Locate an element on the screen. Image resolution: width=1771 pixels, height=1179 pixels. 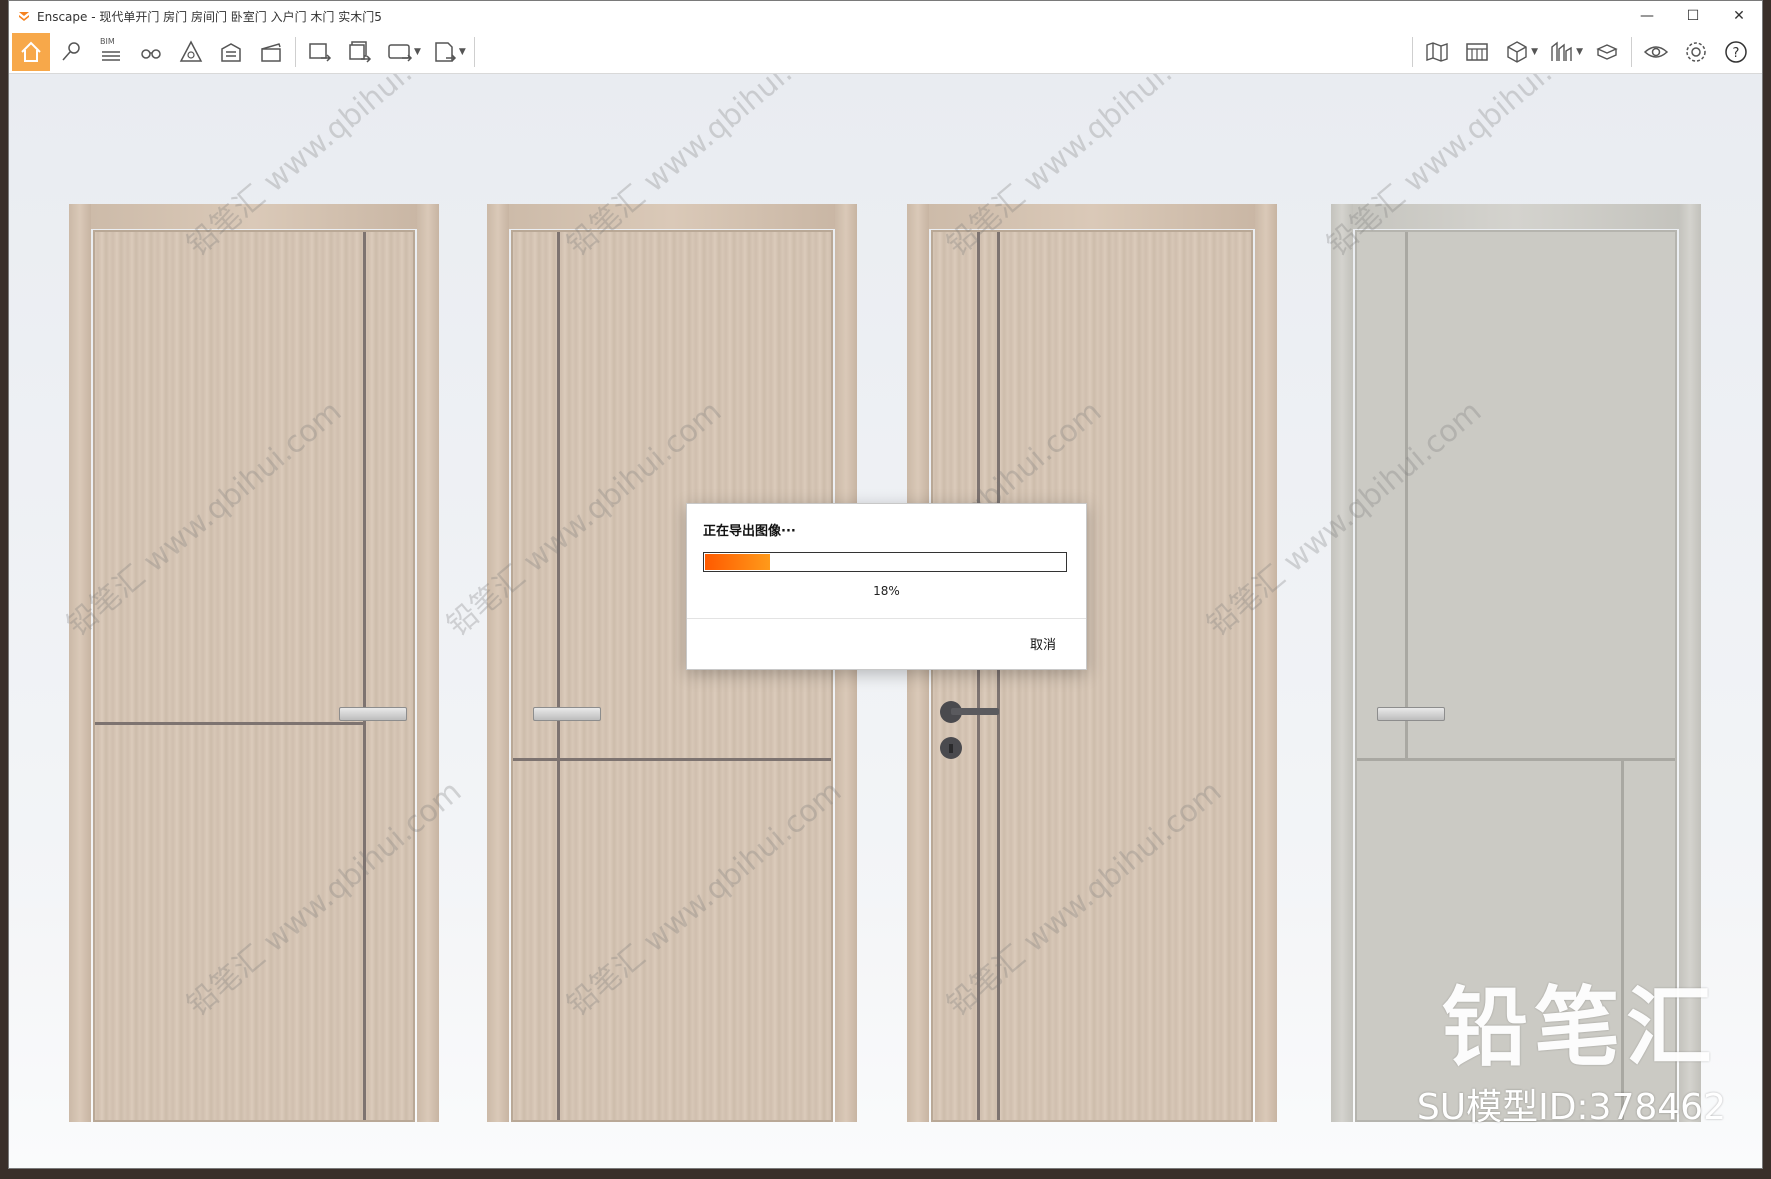
cube-button is located at coordinates (1517, 52).